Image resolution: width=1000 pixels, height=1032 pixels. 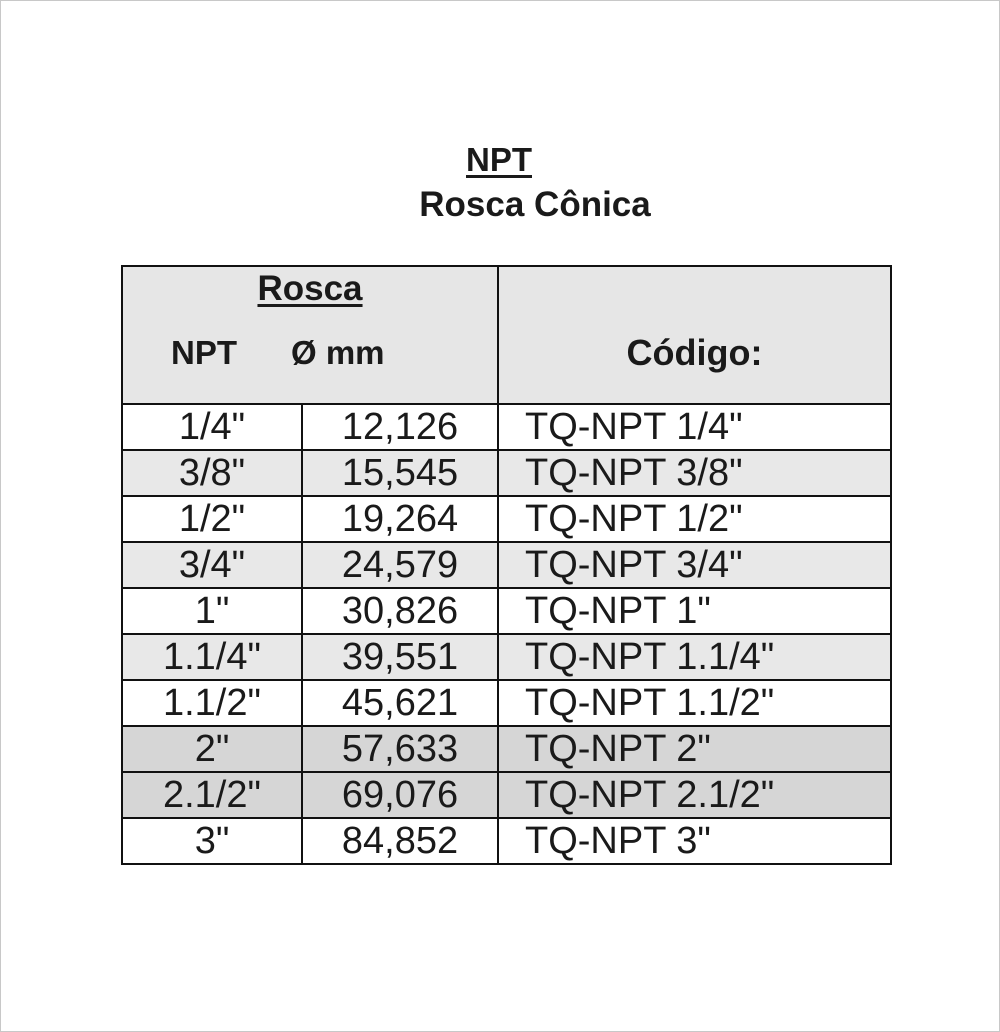 What do you see at coordinates (400, 473) in the screenshot?
I see `diameter-mm-cell: 15,545` at bounding box center [400, 473].